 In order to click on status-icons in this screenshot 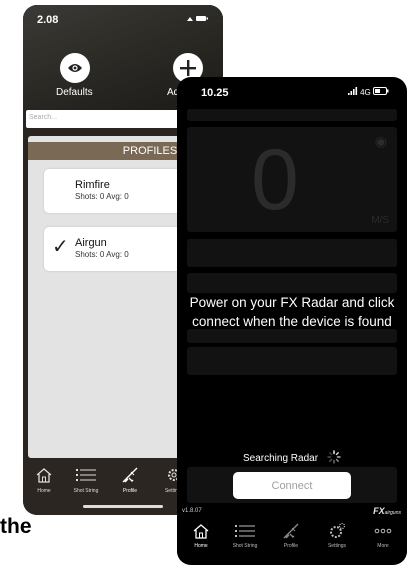, I will do `click(196, 20)`.